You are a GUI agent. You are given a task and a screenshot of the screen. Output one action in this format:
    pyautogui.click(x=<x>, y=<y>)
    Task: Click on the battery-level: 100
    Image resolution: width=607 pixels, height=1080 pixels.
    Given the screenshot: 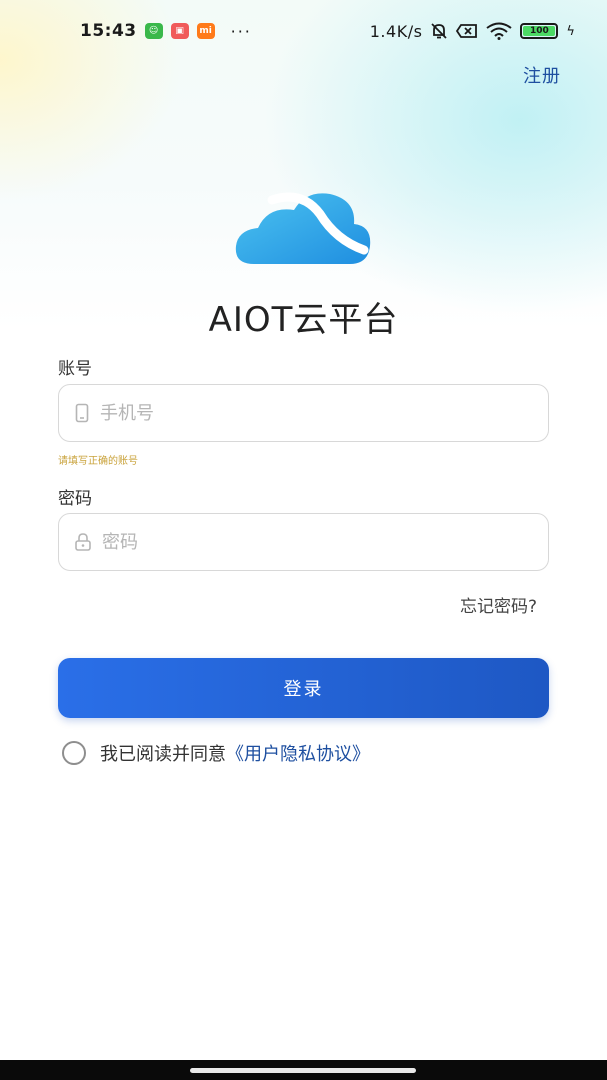 What is the action you would take?
    pyautogui.click(x=539, y=31)
    